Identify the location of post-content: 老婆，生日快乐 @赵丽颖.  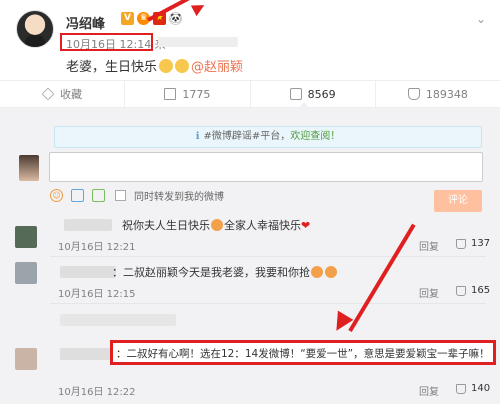
(154, 65).